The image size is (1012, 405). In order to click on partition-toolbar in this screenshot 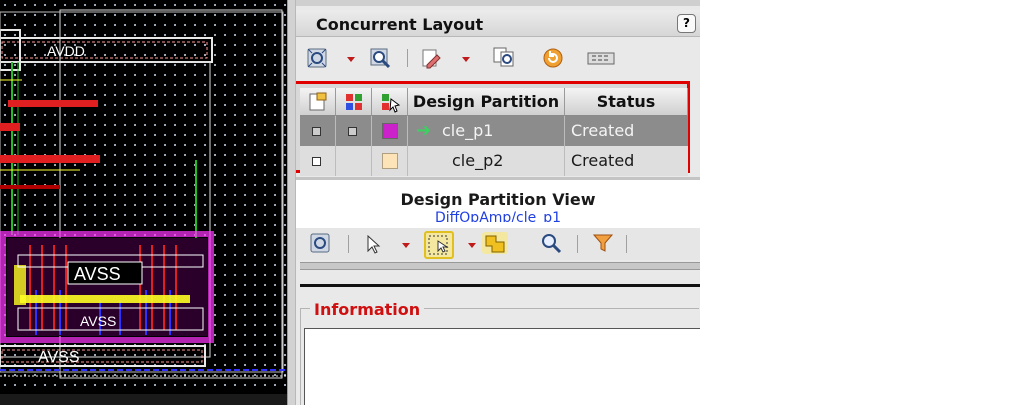, I will do `click(498, 58)`.